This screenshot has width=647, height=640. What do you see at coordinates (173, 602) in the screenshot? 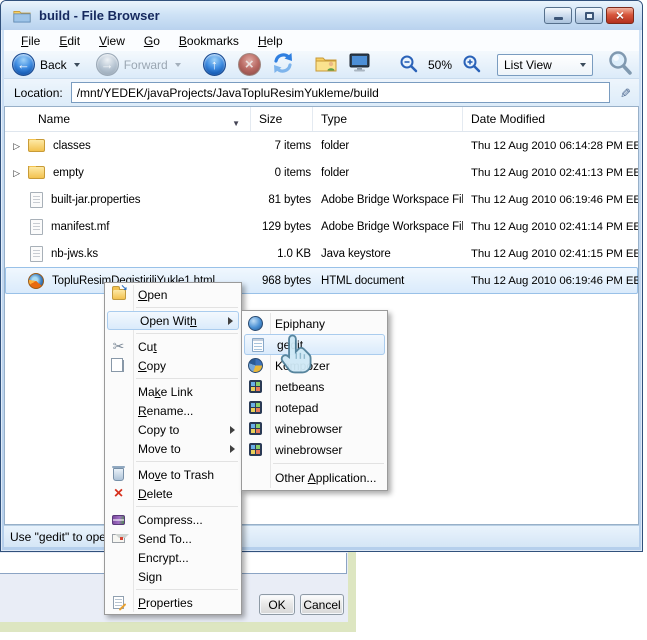
I see `menu-item-properties: Properties` at bounding box center [173, 602].